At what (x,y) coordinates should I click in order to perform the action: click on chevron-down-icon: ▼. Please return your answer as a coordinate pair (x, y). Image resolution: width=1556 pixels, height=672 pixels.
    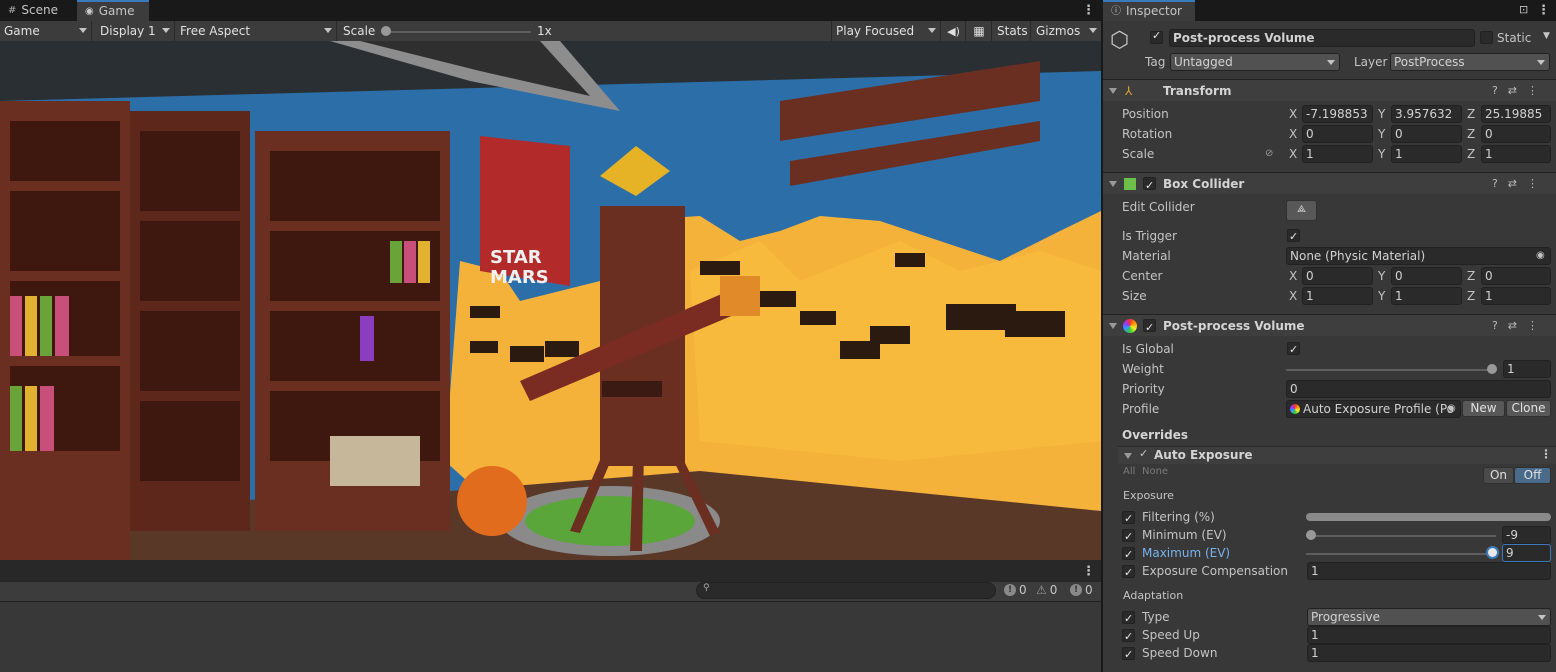
    Looking at the image, I should click on (1546, 36).